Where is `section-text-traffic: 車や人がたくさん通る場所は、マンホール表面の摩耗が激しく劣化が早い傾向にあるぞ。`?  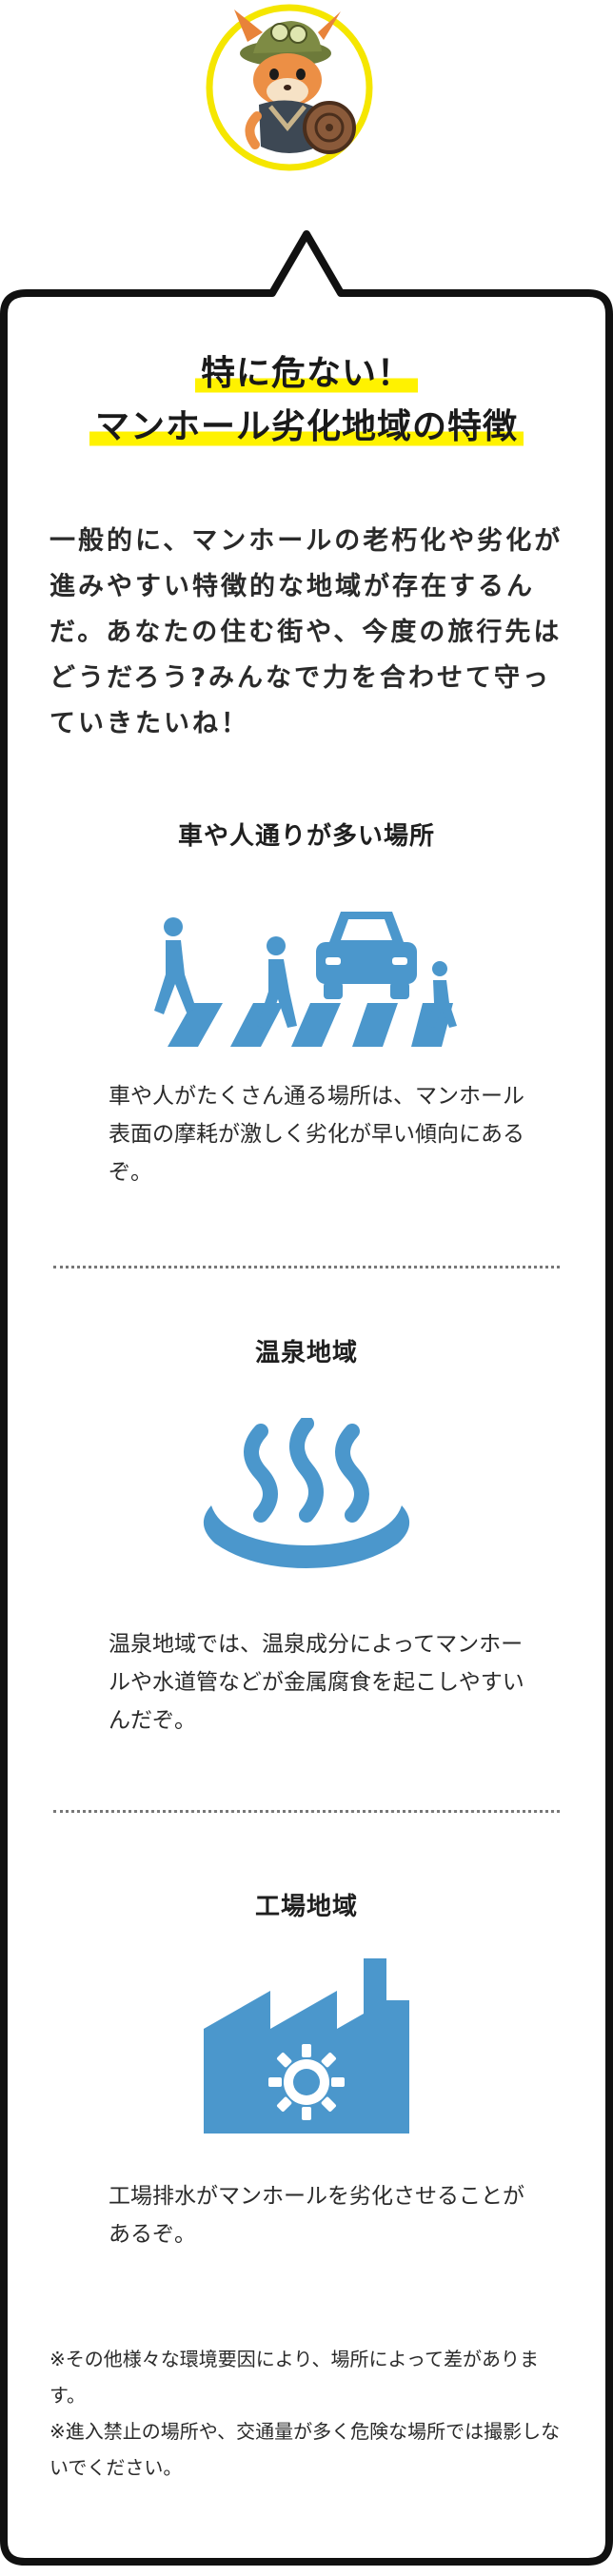
section-text-traffic: 車や人がたくさん通る場所は、マンホール表面の摩耗が激しく劣化が早い傾向にあるぞ。 is located at coordinates (316, 1134).